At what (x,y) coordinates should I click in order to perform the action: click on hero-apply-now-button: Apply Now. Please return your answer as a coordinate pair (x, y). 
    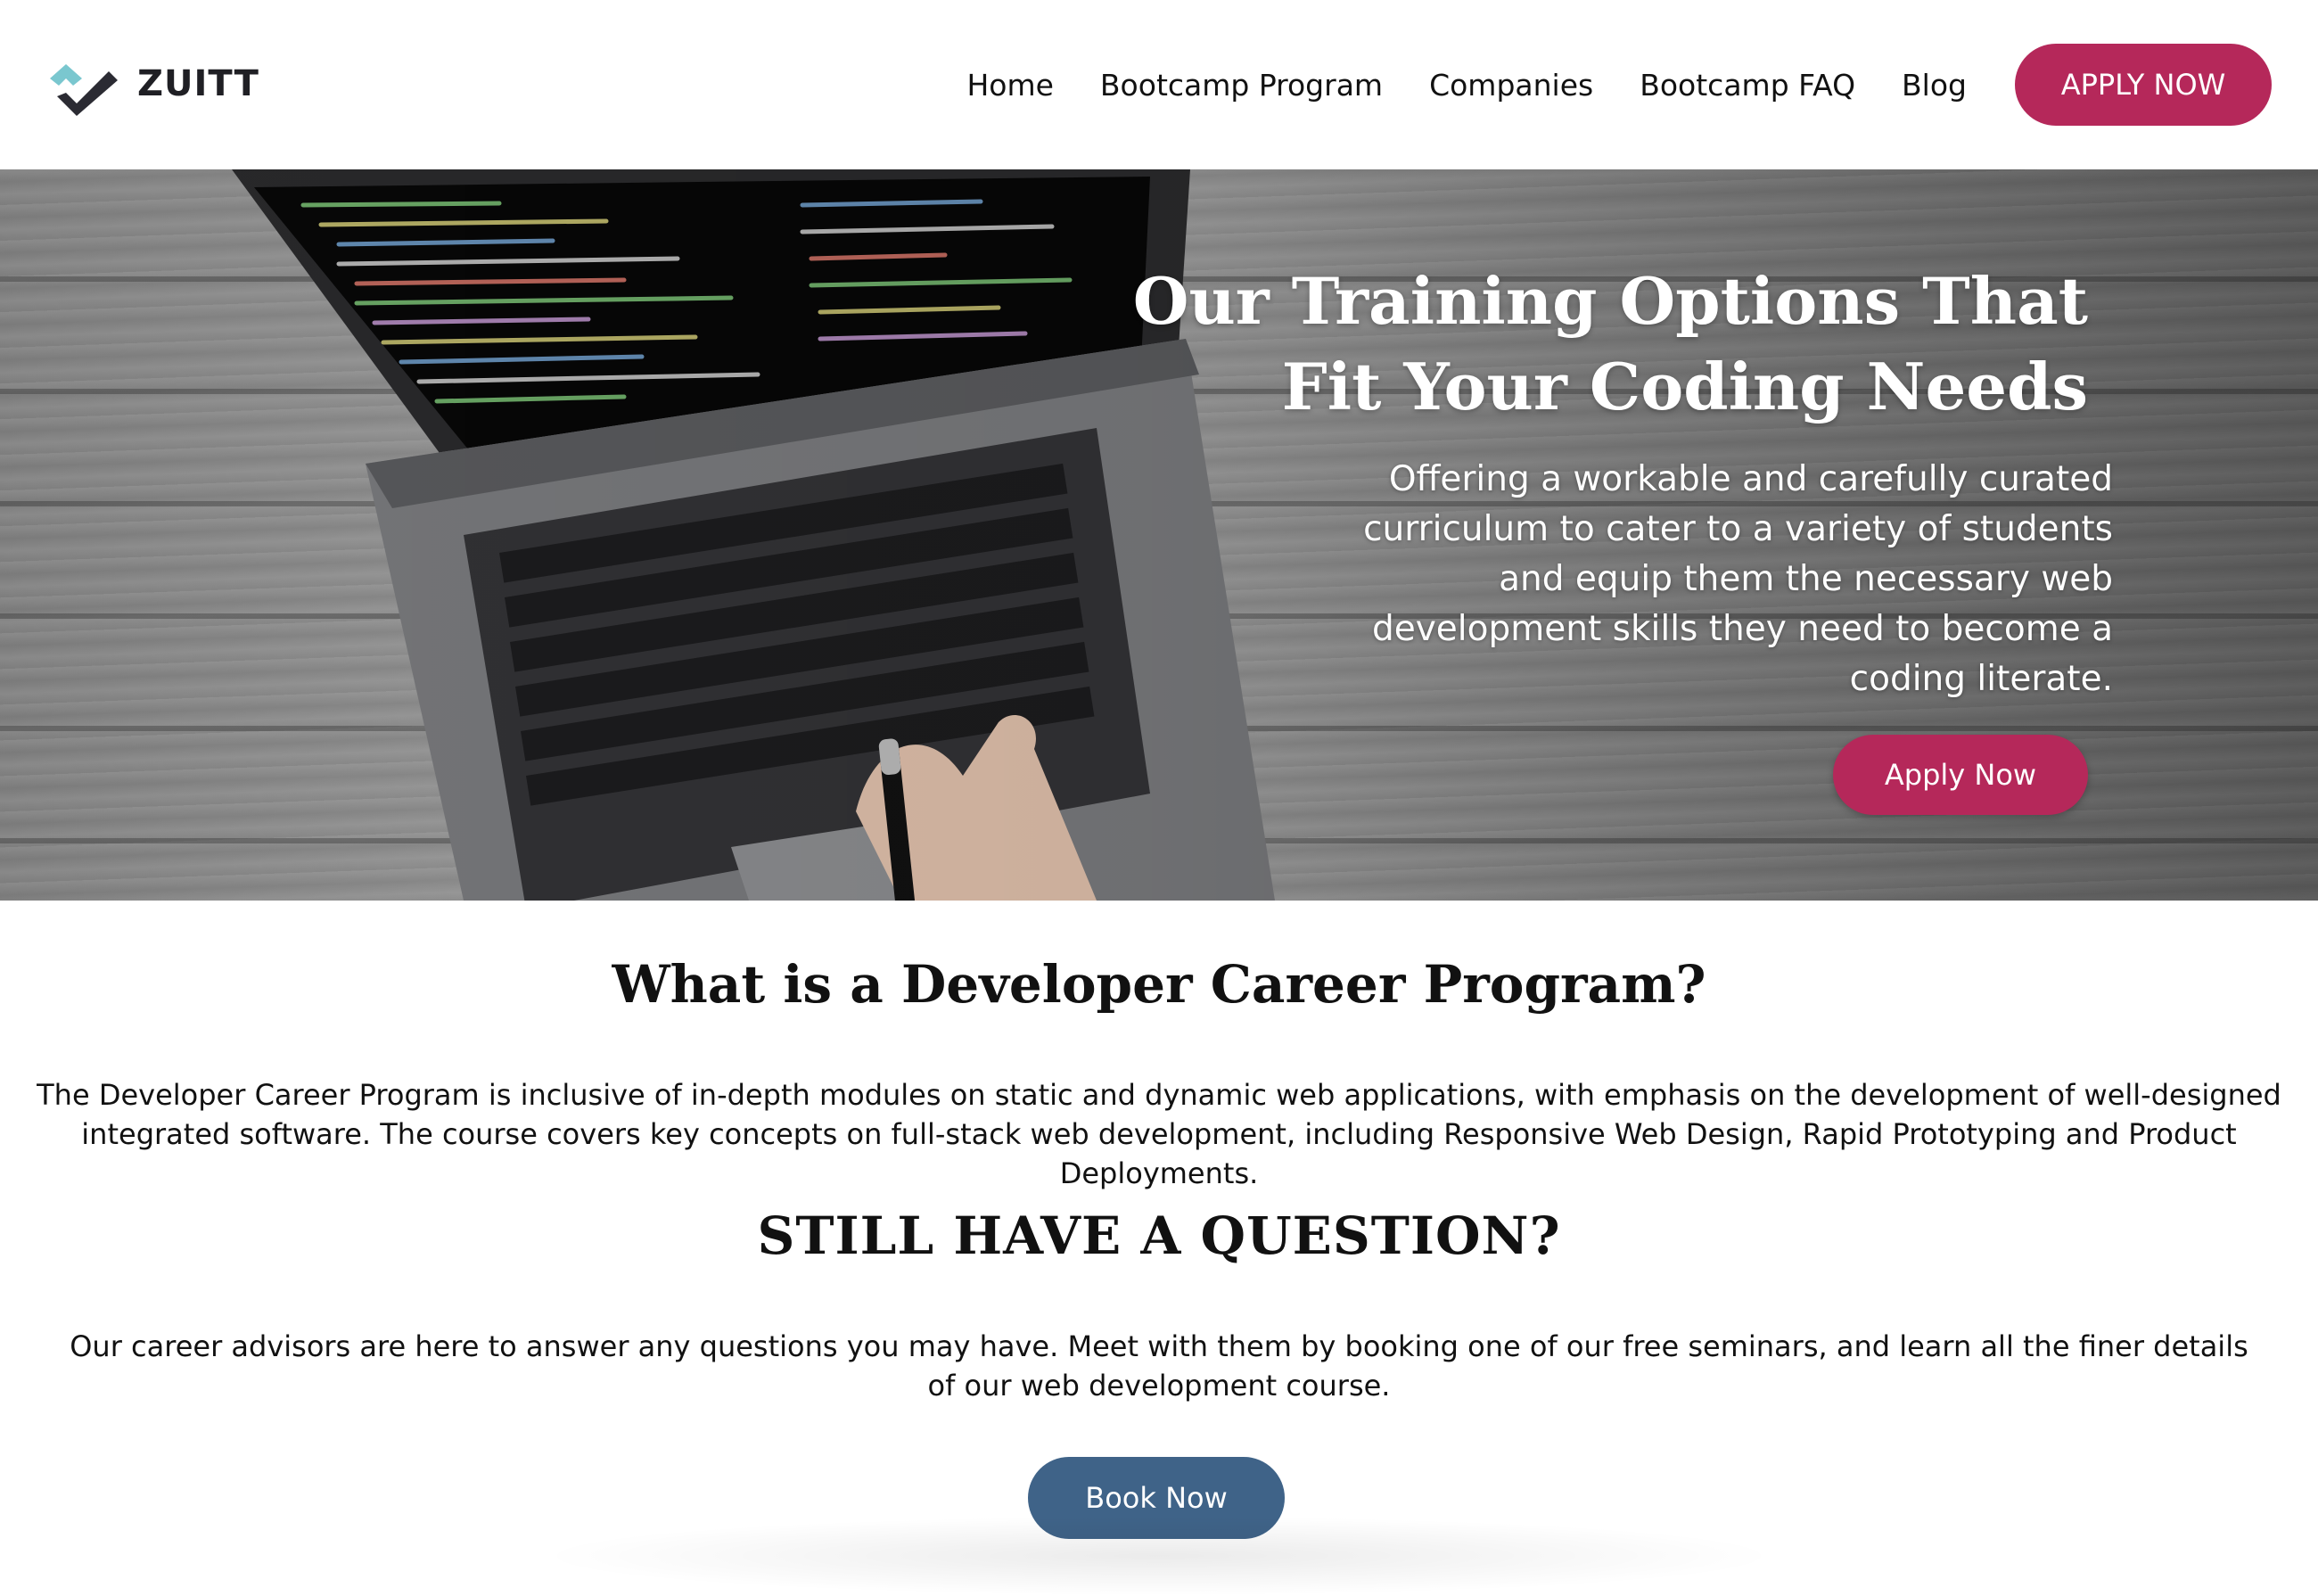
    Looking at the image, I should click on (1960, 775).